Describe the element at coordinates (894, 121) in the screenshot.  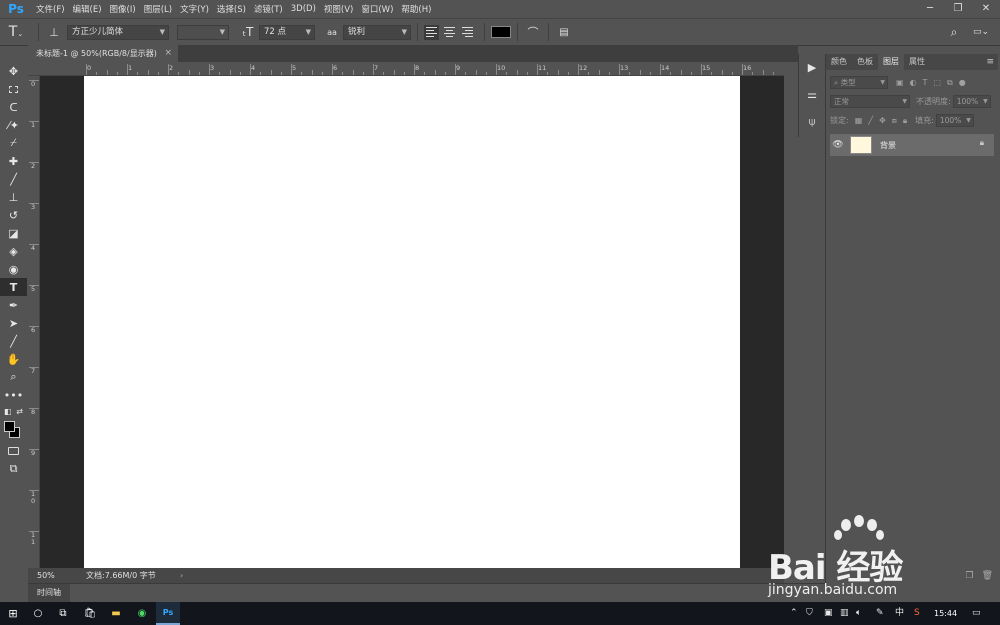
I see `lock-artboard-icon: ⧈` at that location.